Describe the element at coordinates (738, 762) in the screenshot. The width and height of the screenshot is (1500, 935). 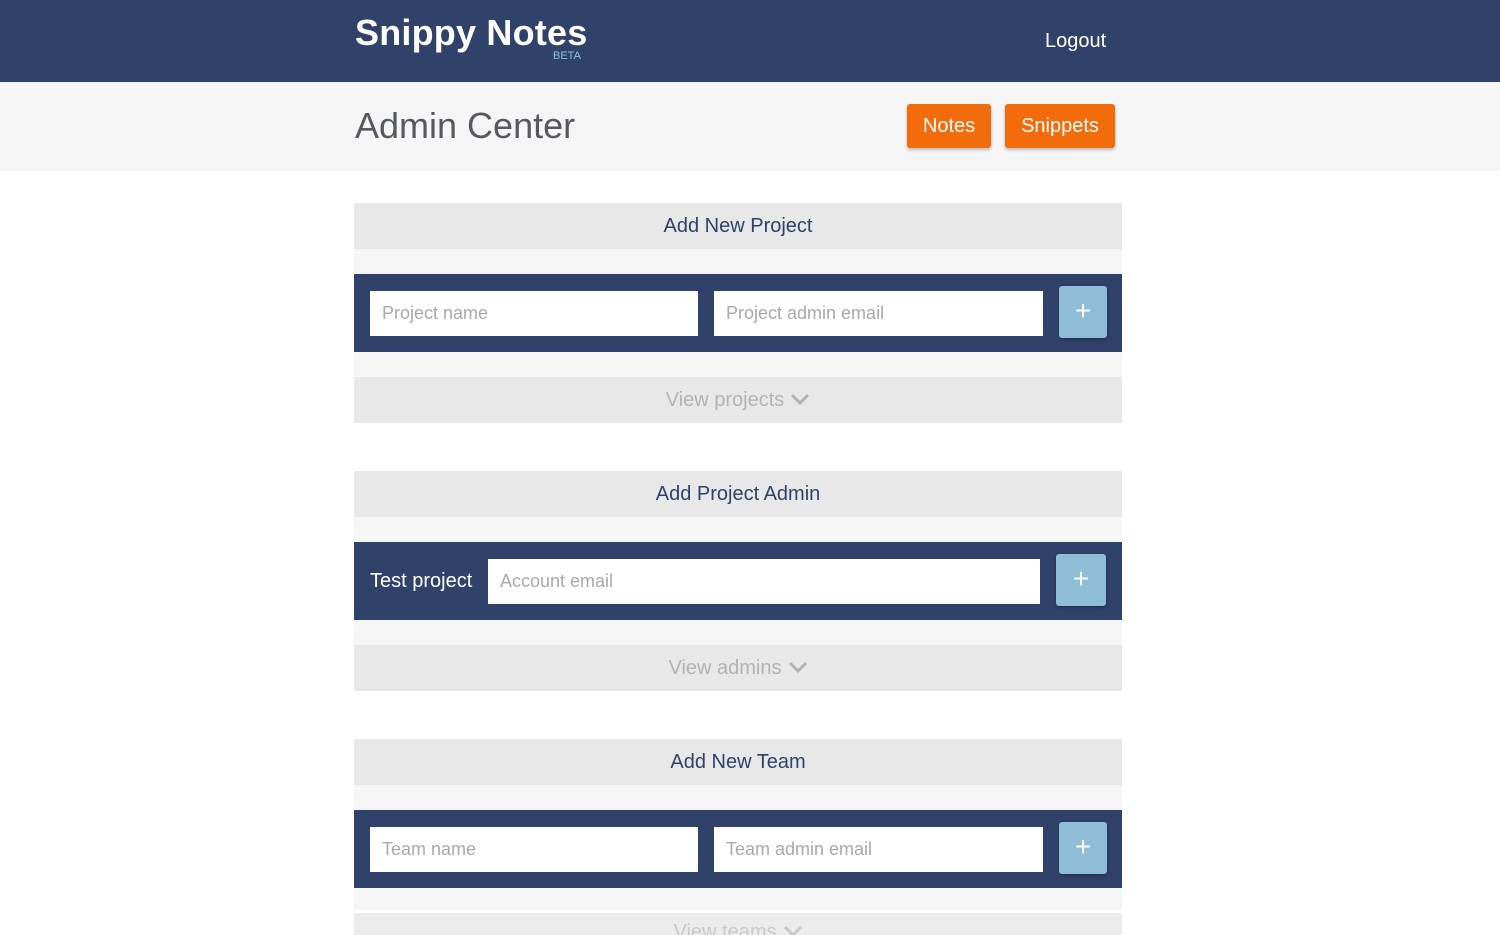
I see `add-team-heading: Add New Team` at that location.